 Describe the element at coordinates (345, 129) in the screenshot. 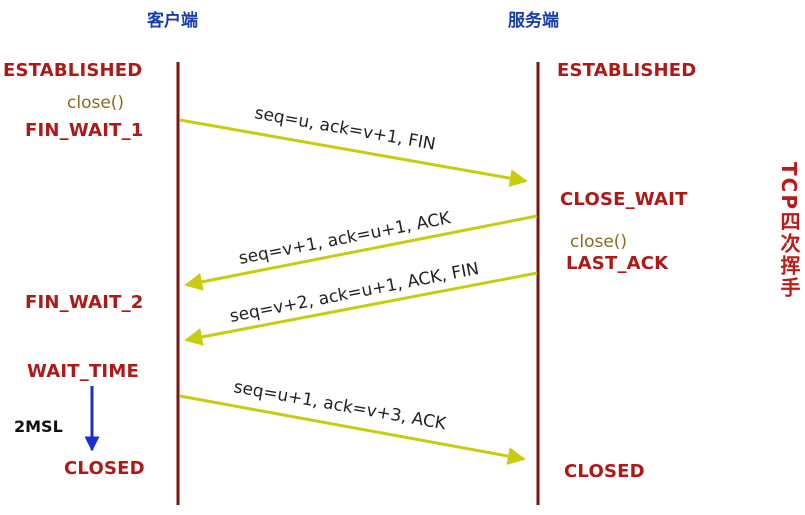

I see `message-fin-label: seq=u, ack=v+1, FIN` at that location.